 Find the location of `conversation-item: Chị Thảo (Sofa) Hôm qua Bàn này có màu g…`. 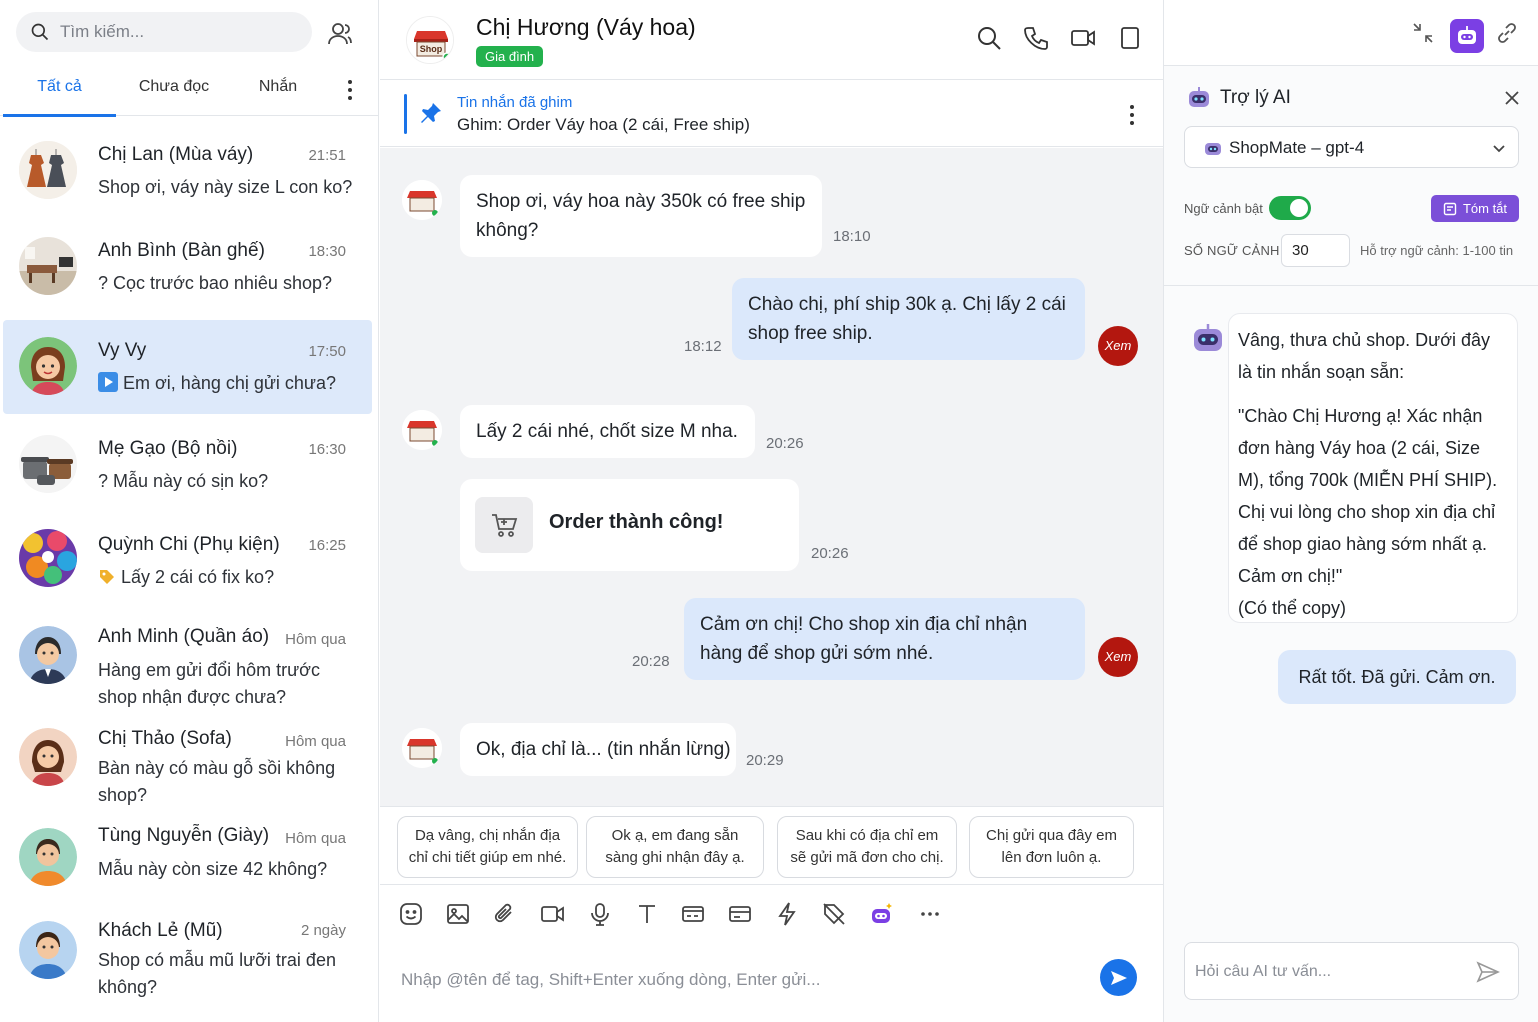

conversation-item: Chị Thảo (Sofa) Hôm qua Bàn này có màu g… is located at coordinates (187, 762).